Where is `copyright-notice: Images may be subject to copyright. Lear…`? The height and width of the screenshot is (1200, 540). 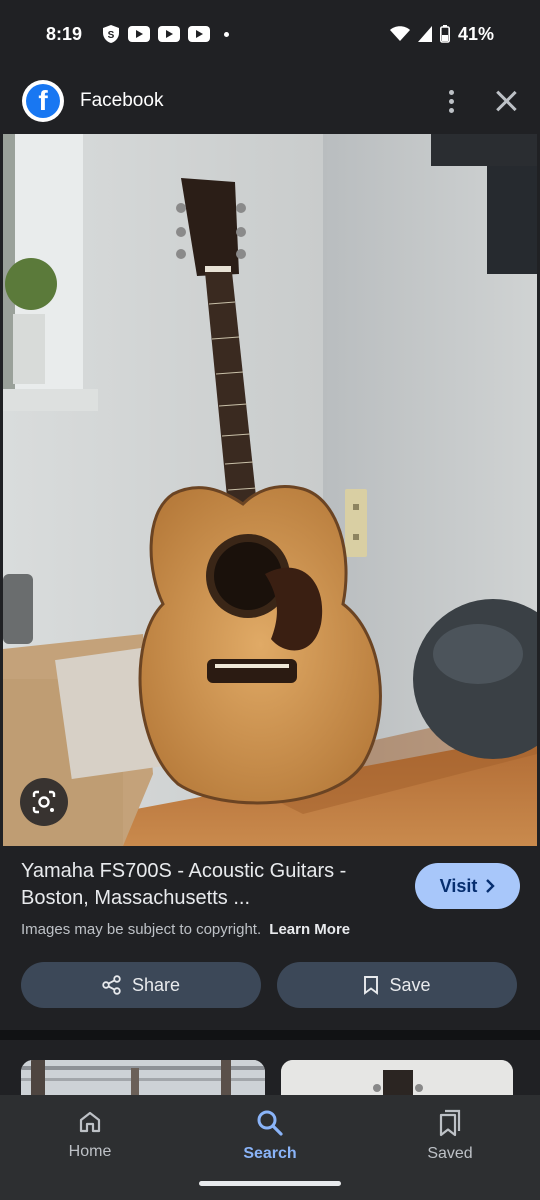 copyright-notice: Images may be subject to copyright. Lear… is located at coordinates (185, 929).